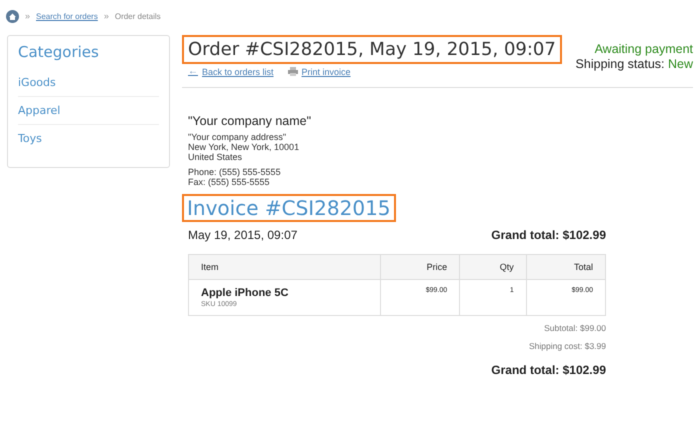 Image resolution: width=700 pixels, height=421 pixels. Describe the element at coordinates (235, 172) in the screenshot. I see `contact-line: Phone: (555) 555-5555` at that location.